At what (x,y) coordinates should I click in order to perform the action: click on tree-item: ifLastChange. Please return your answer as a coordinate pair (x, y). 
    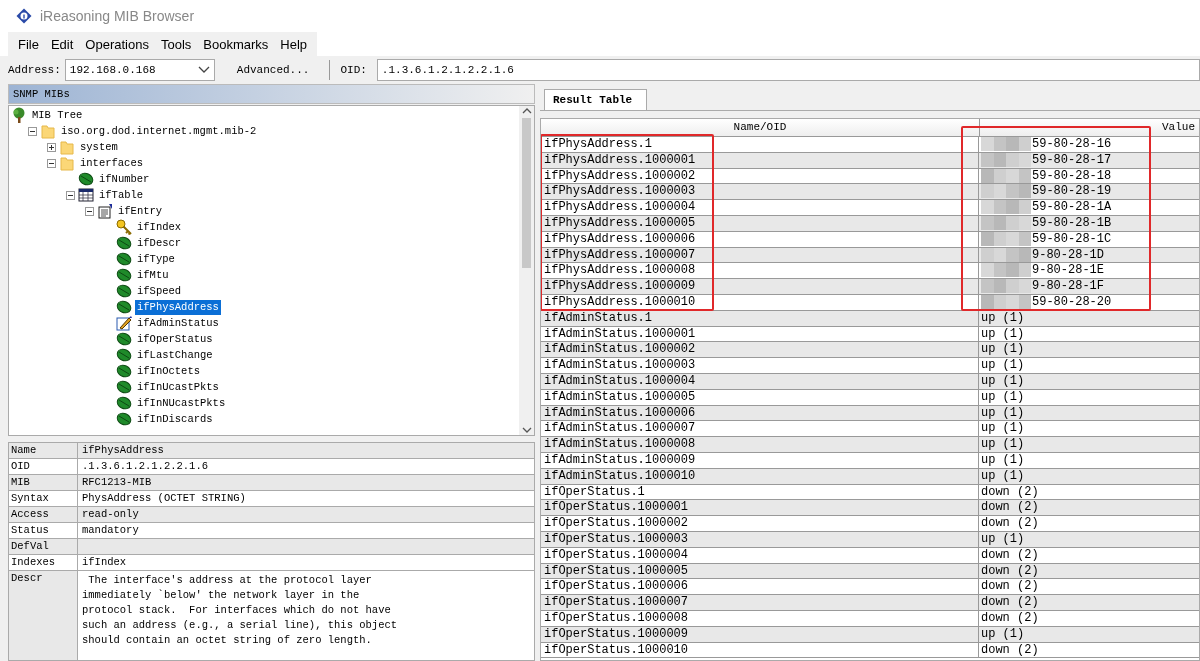
    Looking at the image, I should click on (175, 355).